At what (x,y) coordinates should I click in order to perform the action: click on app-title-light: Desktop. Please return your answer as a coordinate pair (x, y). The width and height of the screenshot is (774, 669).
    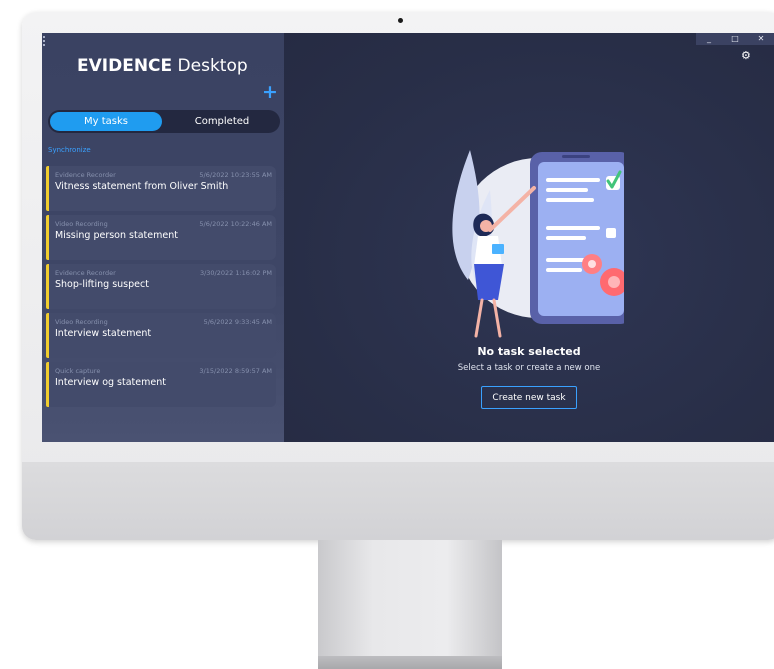
    Looking at the image, I should click on (212, 66).